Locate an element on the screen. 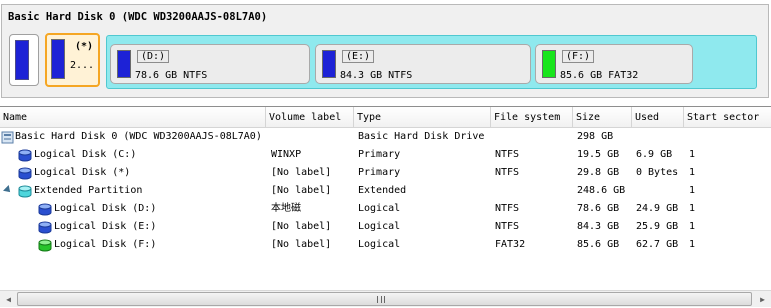 This screenshot has height=308, width=771. collapse-triangle-icon is located at coordinates (8, 190).